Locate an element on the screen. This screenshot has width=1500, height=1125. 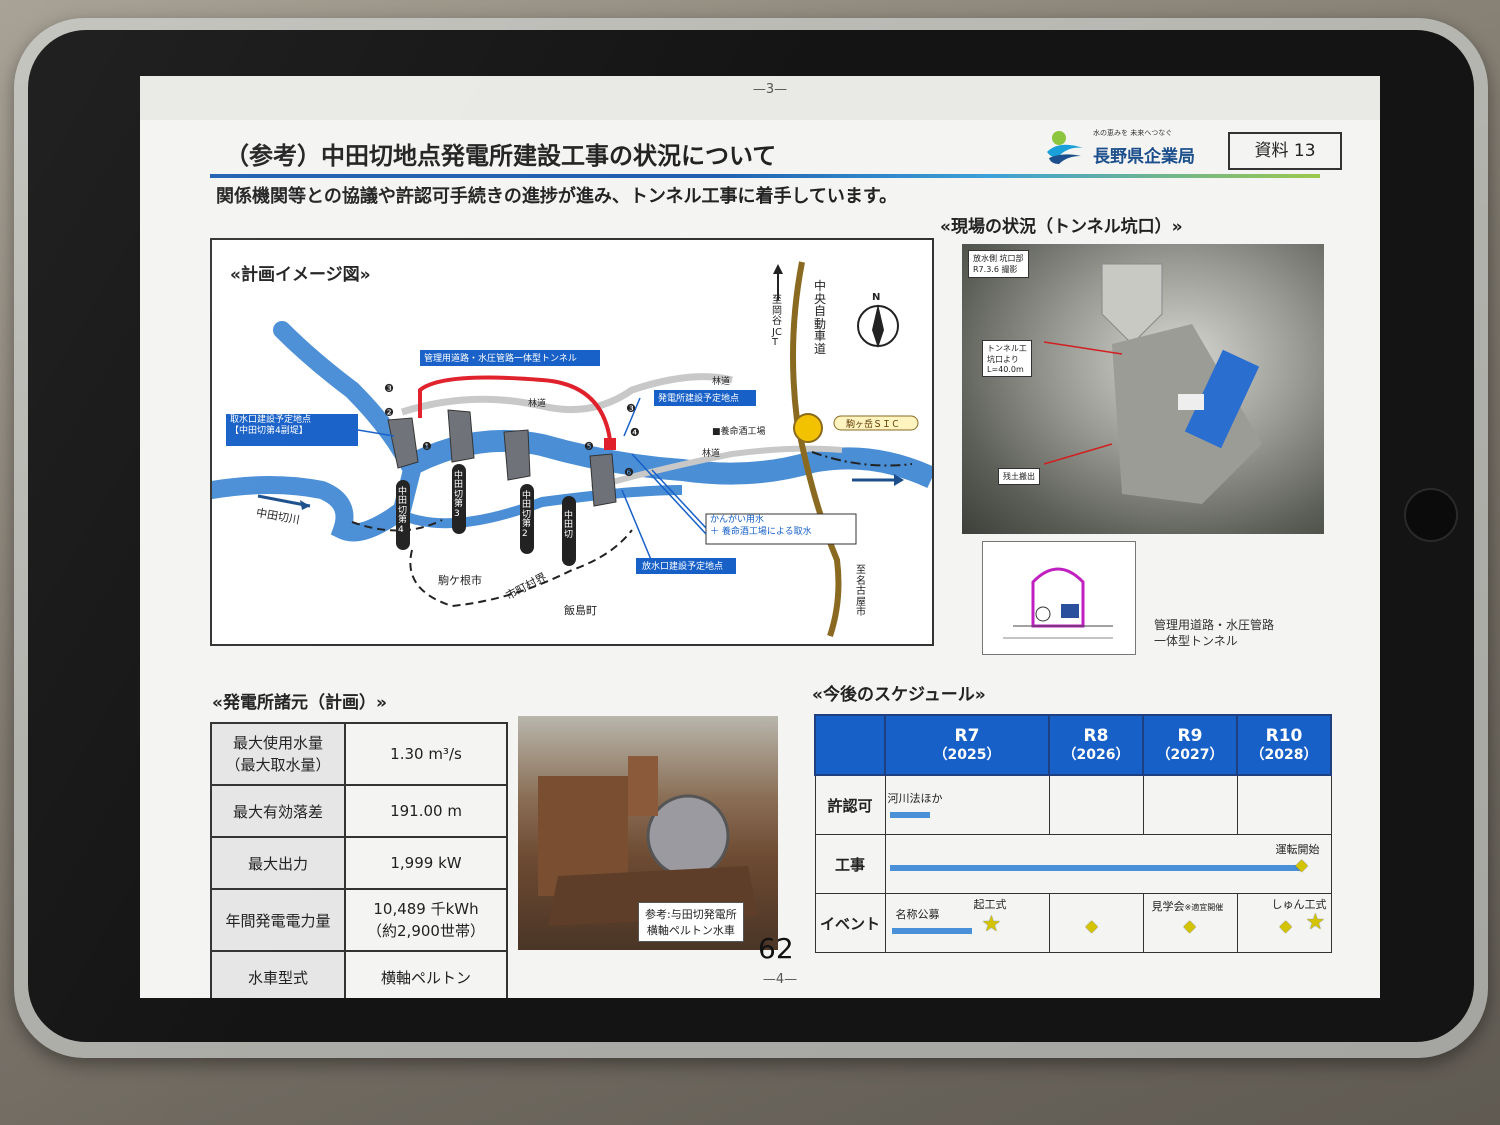
factory-label: ■養命酒工場 is located at coordinates (739, 432).